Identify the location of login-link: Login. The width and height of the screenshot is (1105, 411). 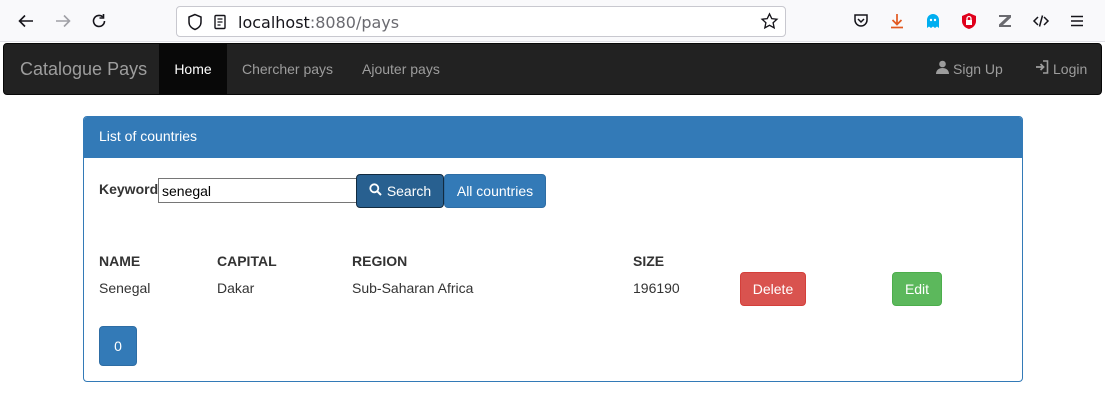
(1061, 69).